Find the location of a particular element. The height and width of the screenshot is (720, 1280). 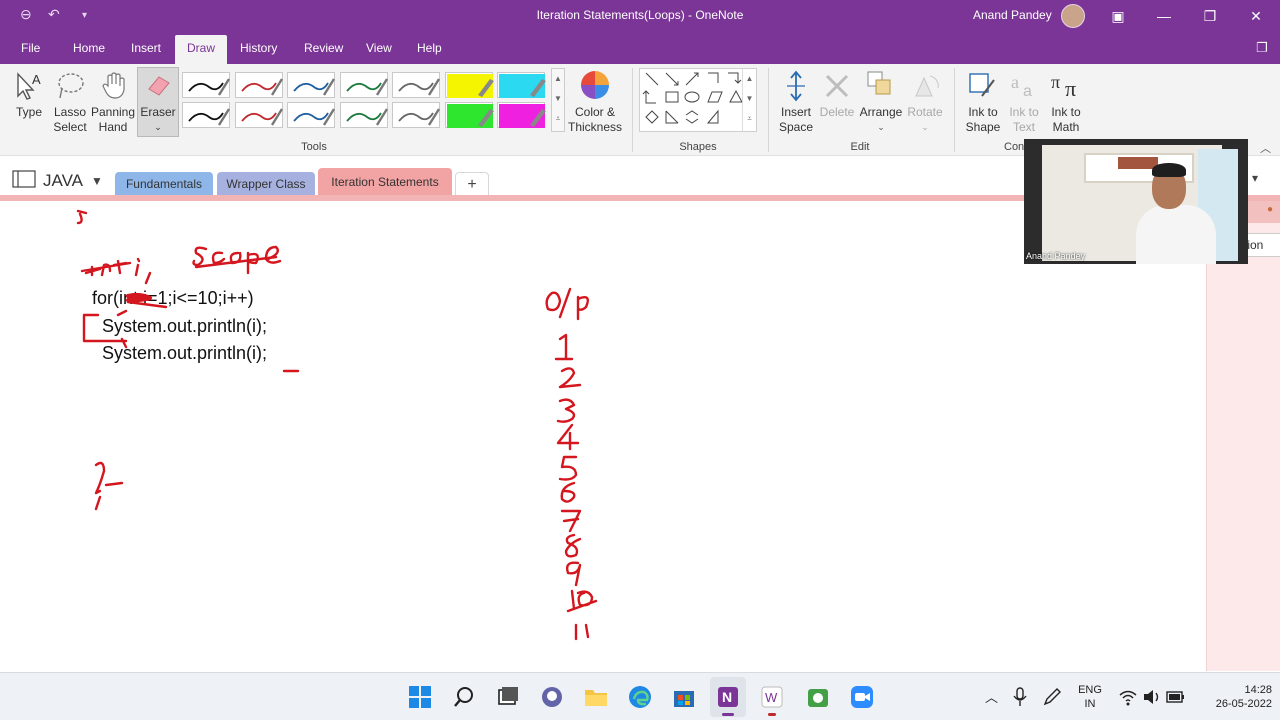

section-tab-fundamentals: Fundamentals is located at coordinates (164, 184).